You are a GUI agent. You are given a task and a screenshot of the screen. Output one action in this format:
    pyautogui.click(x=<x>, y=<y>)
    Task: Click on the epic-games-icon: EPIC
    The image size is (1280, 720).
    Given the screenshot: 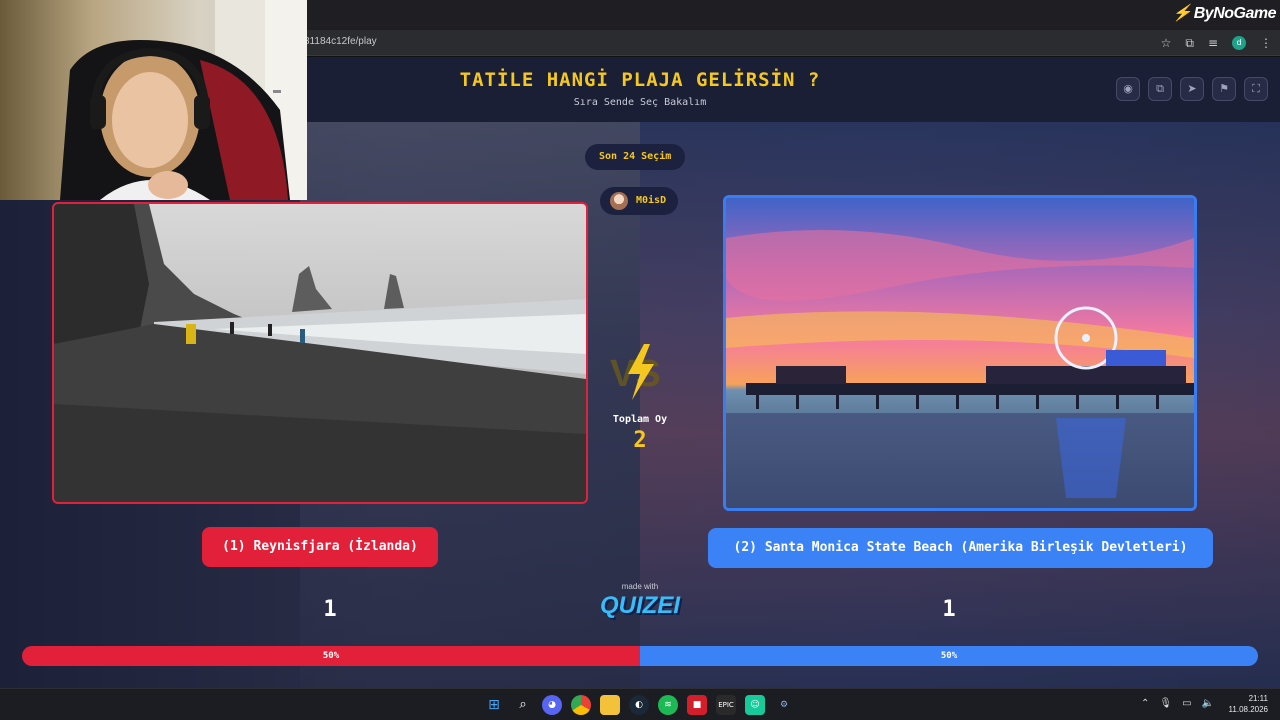 What is the action you would take?
    pyautogui.click(x=726, y=705)
    